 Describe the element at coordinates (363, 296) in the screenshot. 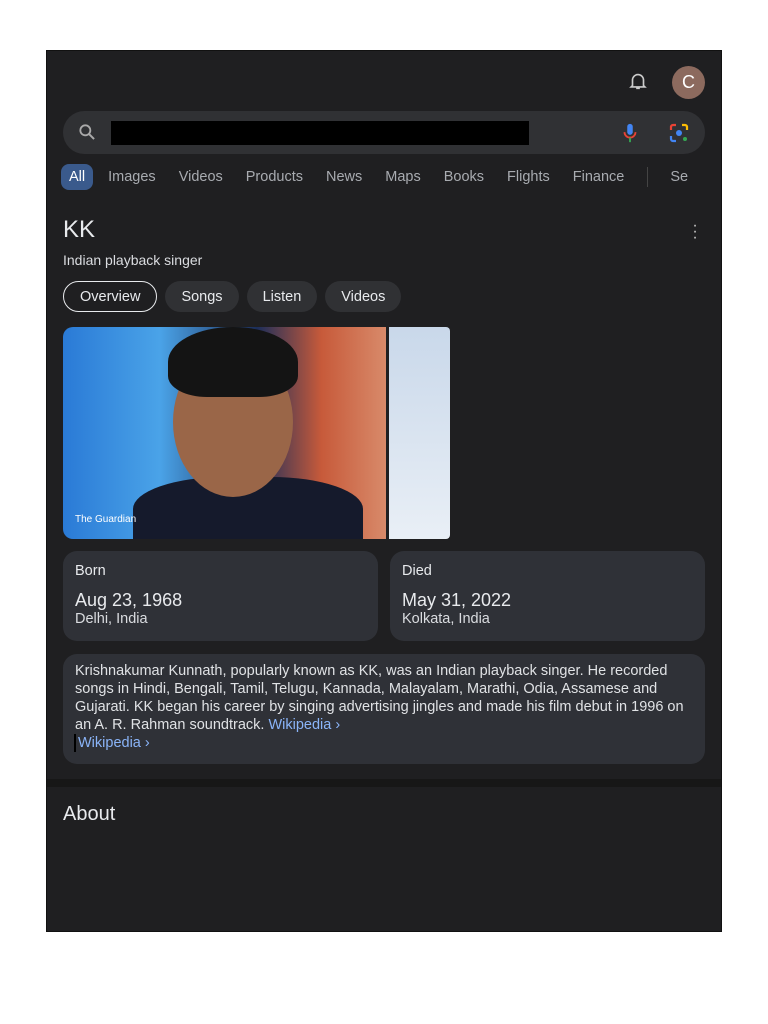

I see `chip-videos: Videos` at that location.